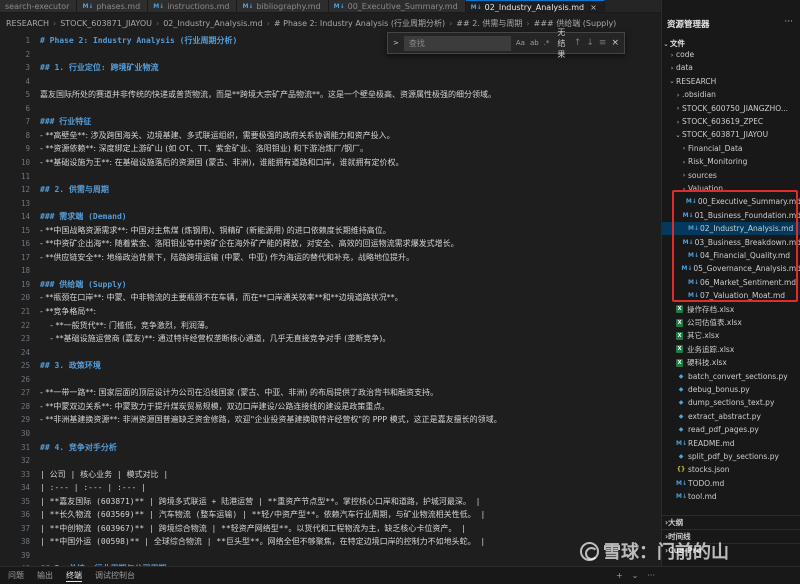  Describe the element at coordinates (731, 389) in the screenshot. I see `explorer-item: ◆ debug_bonus.py` at that location.